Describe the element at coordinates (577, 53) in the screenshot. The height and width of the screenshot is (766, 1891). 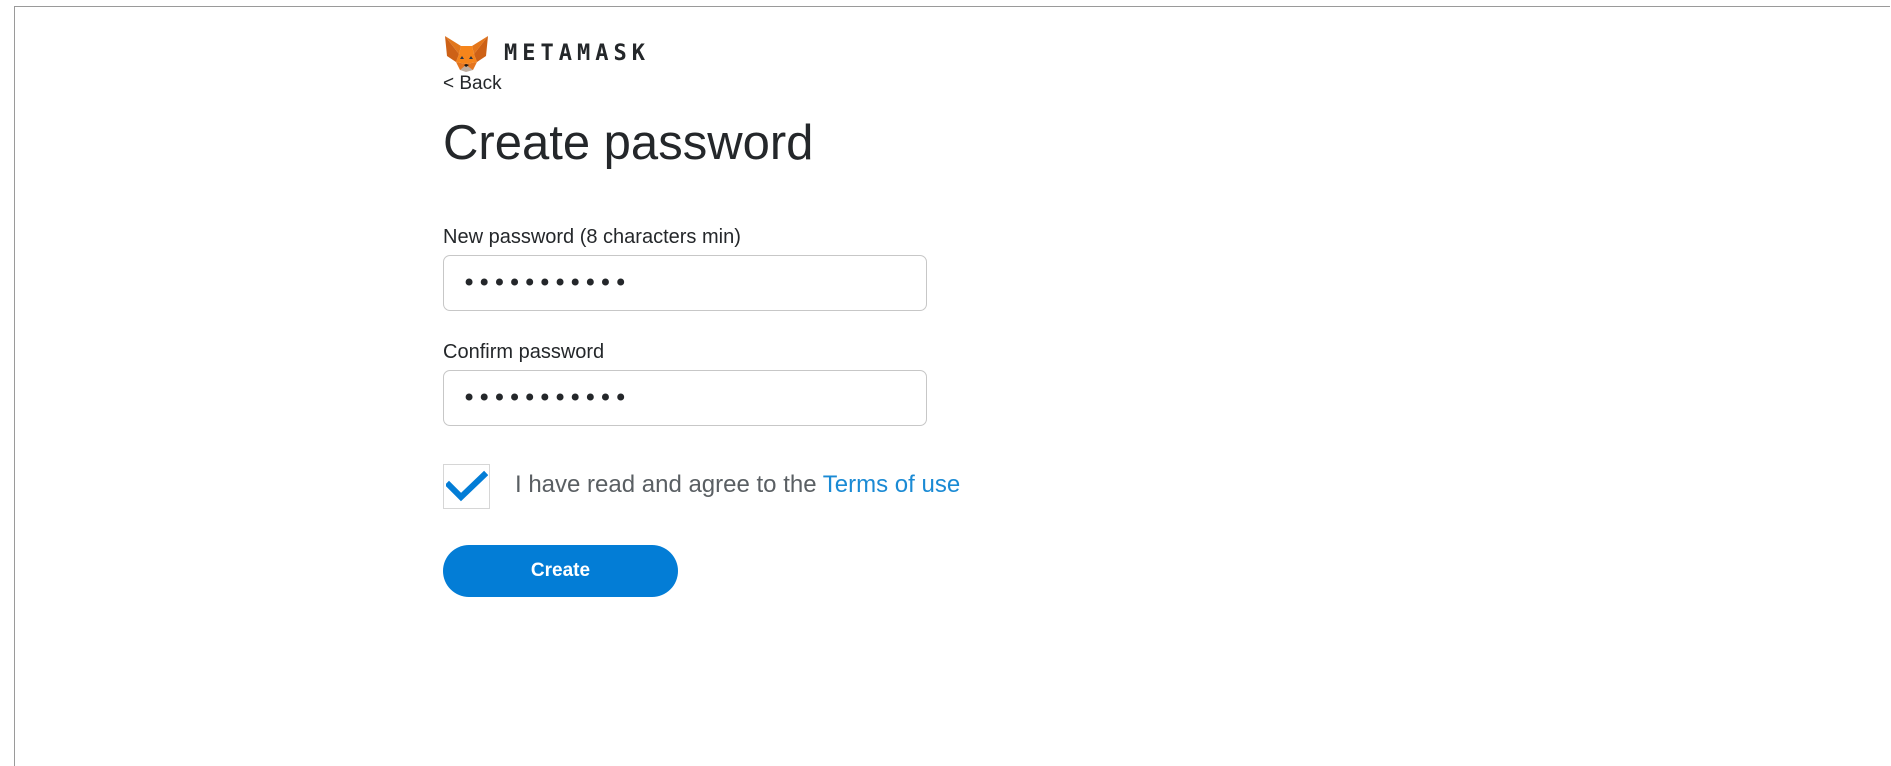
I see `brand-name: METAMASK` at that location.